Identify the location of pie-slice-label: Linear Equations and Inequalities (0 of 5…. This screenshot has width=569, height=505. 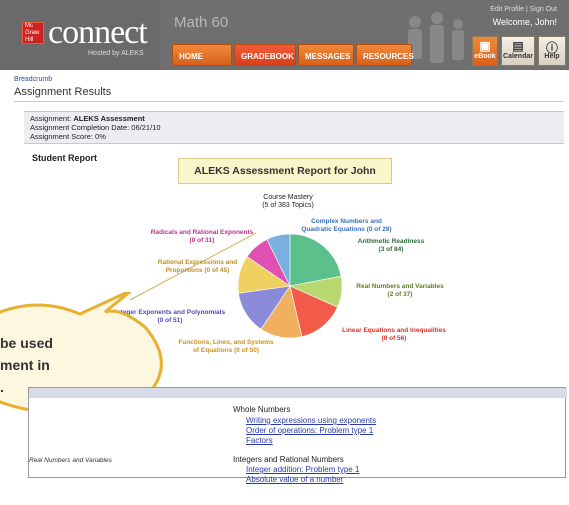
(394, 334).